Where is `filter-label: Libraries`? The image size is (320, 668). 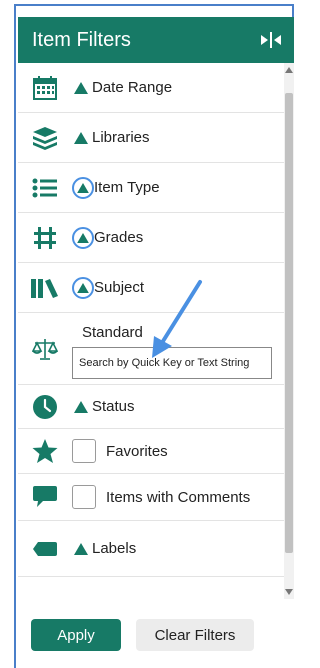 filter-label: Libraries is located at coordinates (121, 137).